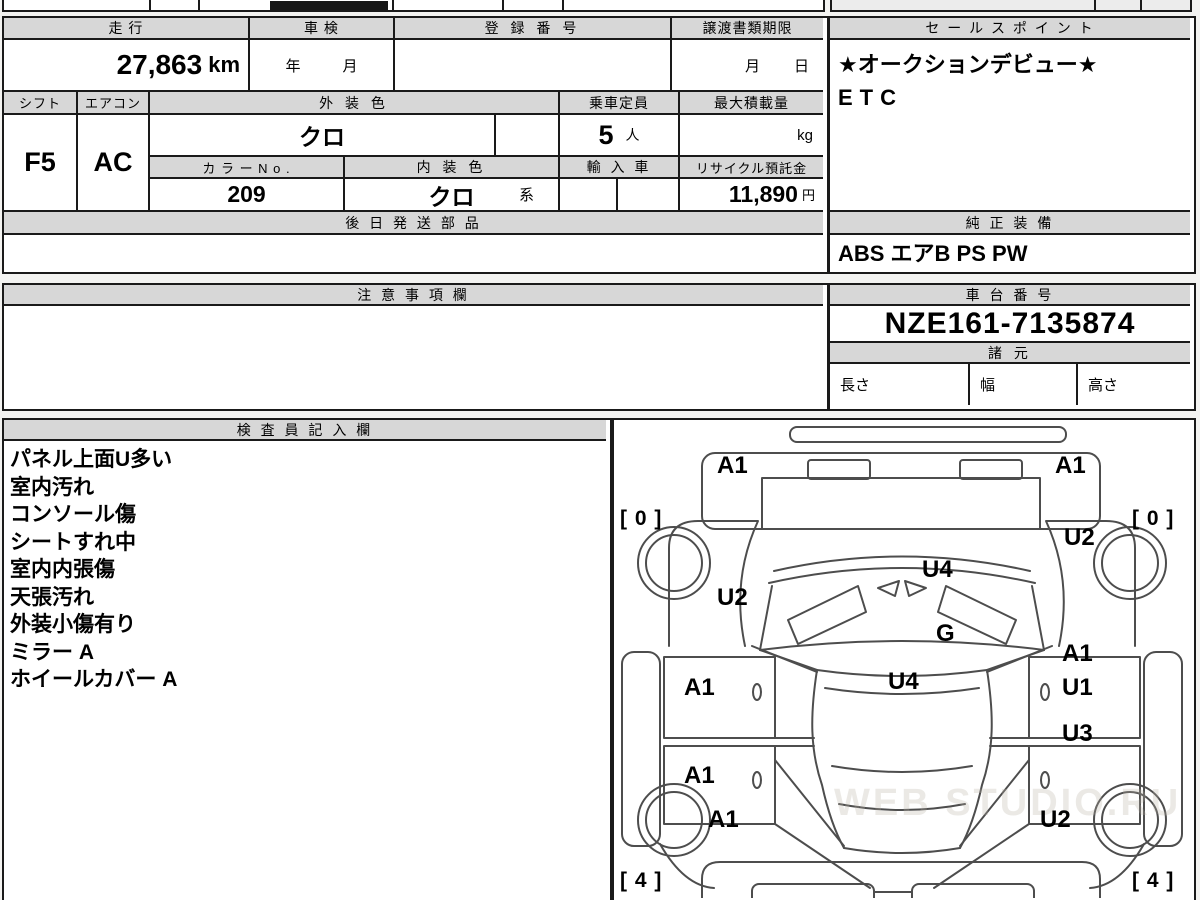 This screenshot has height=900, width=1200. What do you see at coordinates (329, 5) in the screenshot?
I see `cutoff-text-smudge` at bounding box center [329, 5].